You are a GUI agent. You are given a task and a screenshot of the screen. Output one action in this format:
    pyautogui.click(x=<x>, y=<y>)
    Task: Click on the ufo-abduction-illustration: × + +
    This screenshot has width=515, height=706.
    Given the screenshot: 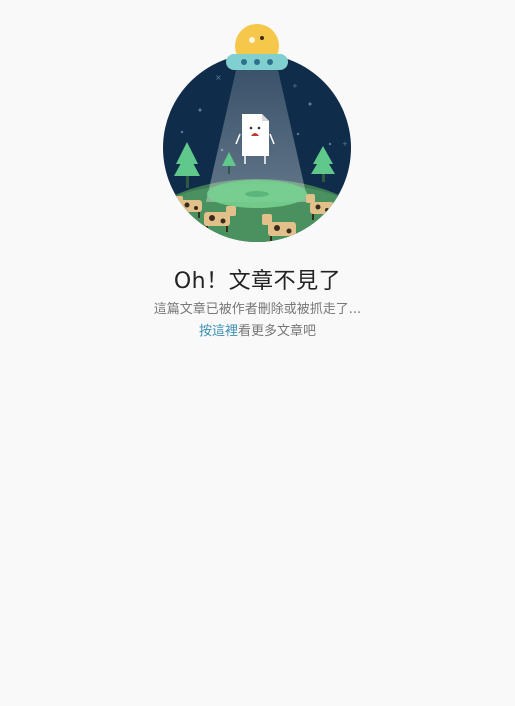 What is the action you would take?
    pyautogui.click(x=257, y=133)
    